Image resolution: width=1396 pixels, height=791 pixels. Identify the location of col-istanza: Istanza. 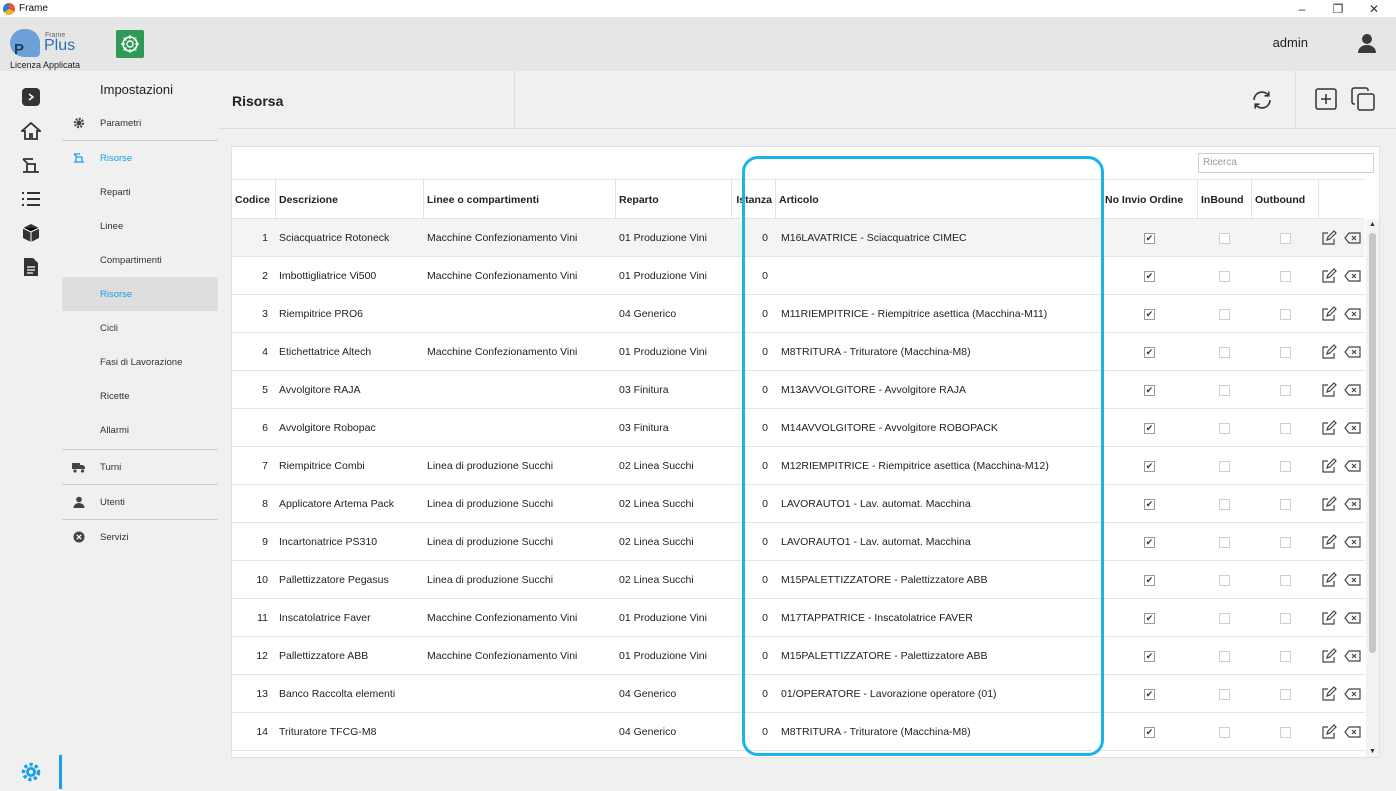
(754, 200).